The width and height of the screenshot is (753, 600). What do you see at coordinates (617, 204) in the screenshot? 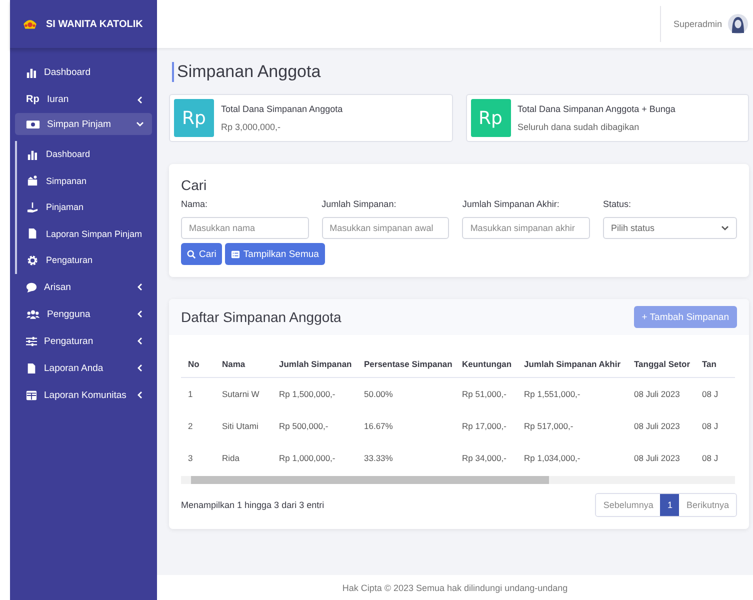
I see `field-label: Status:` at bounding box center [617, 204].